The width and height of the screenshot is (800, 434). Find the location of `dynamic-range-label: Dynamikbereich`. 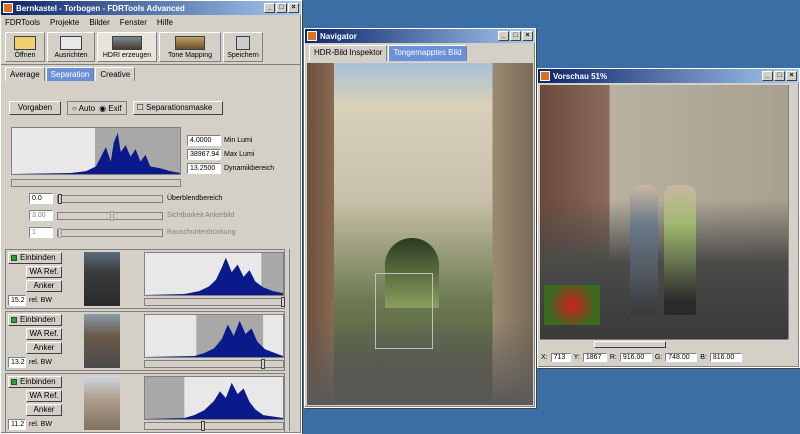

dynamic-range-label: Dynamikbereich is located at coordinates (249, 168).